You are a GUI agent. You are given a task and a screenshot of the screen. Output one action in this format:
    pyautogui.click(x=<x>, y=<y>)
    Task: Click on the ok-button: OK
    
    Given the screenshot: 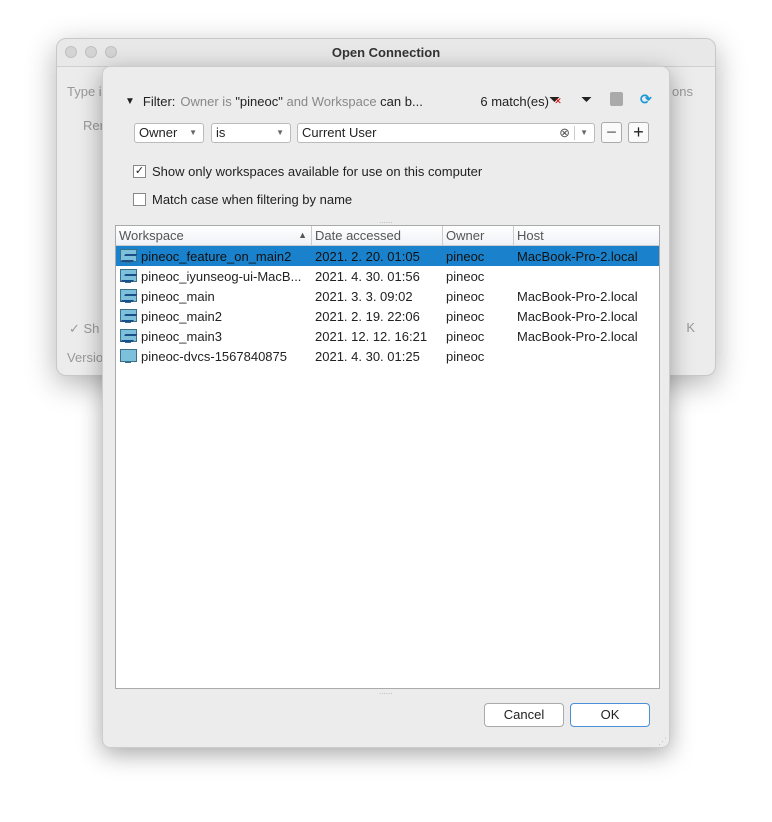 What is the action you would take?
    pyautogui.click(x=610, y=715)
    